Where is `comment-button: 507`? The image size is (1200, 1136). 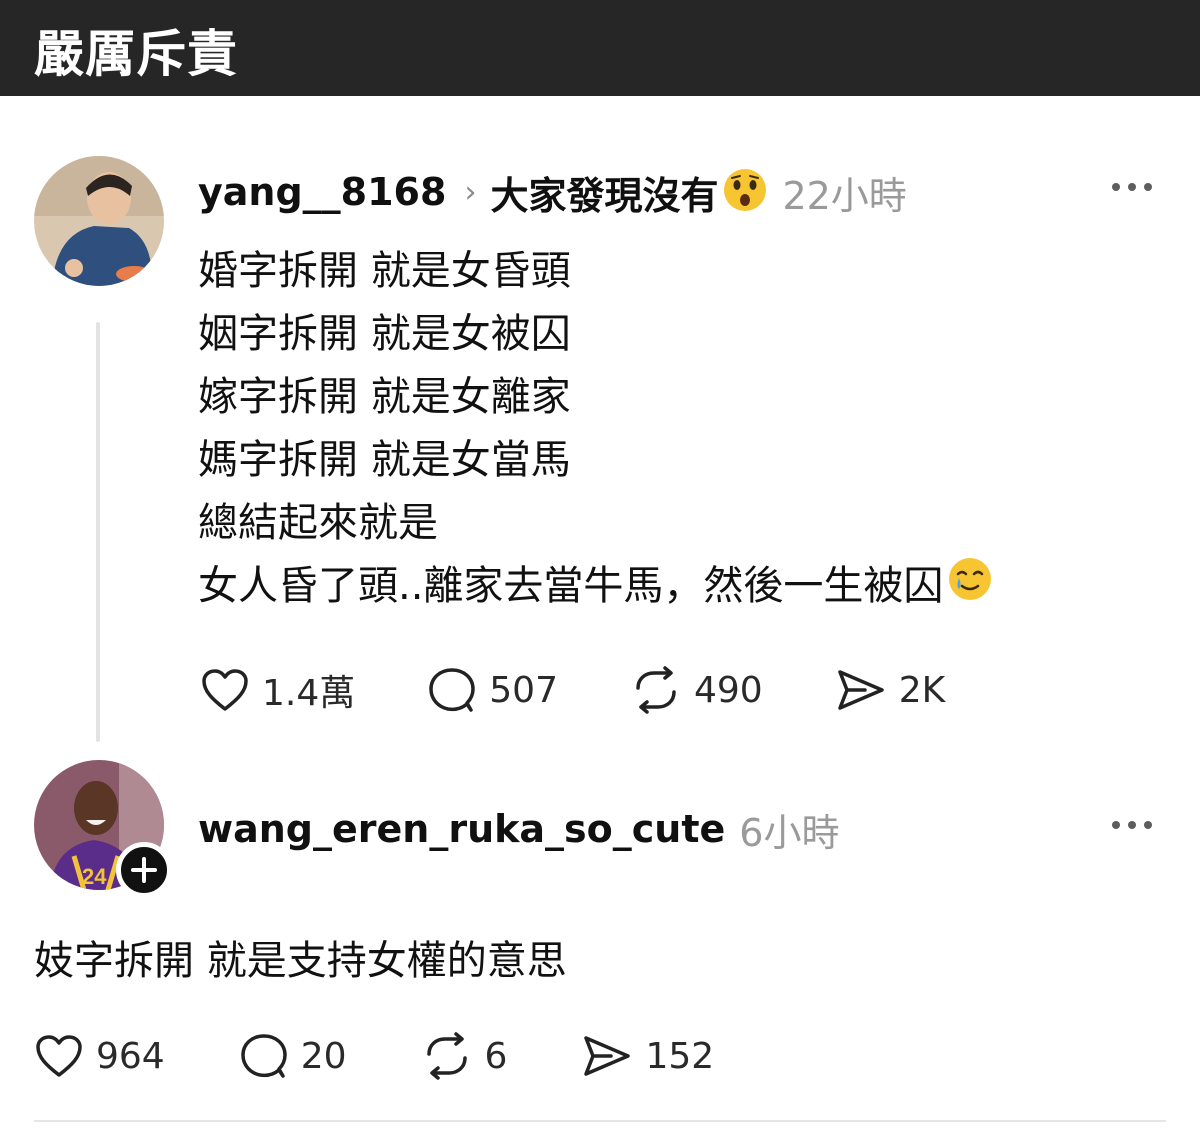
comment-button: 507 is located at coordinates (492, 690).